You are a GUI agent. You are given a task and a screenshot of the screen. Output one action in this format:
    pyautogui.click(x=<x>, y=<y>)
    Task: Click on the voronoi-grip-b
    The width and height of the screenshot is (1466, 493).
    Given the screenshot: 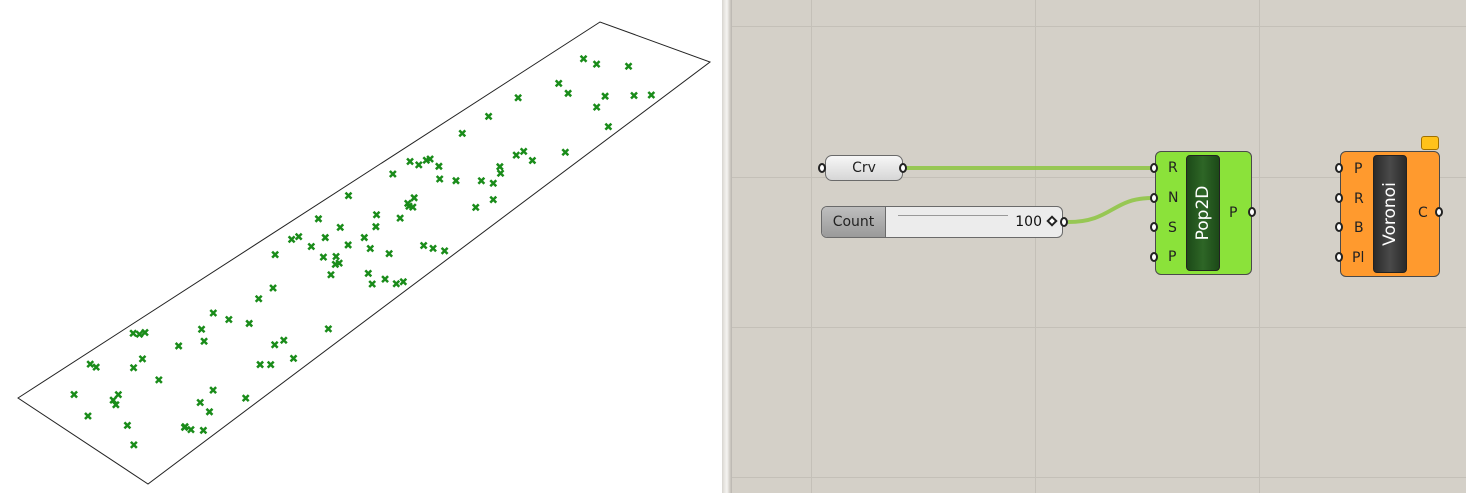 What is the action you would take?
    pyautogui.click(x=1339, y=227)
    